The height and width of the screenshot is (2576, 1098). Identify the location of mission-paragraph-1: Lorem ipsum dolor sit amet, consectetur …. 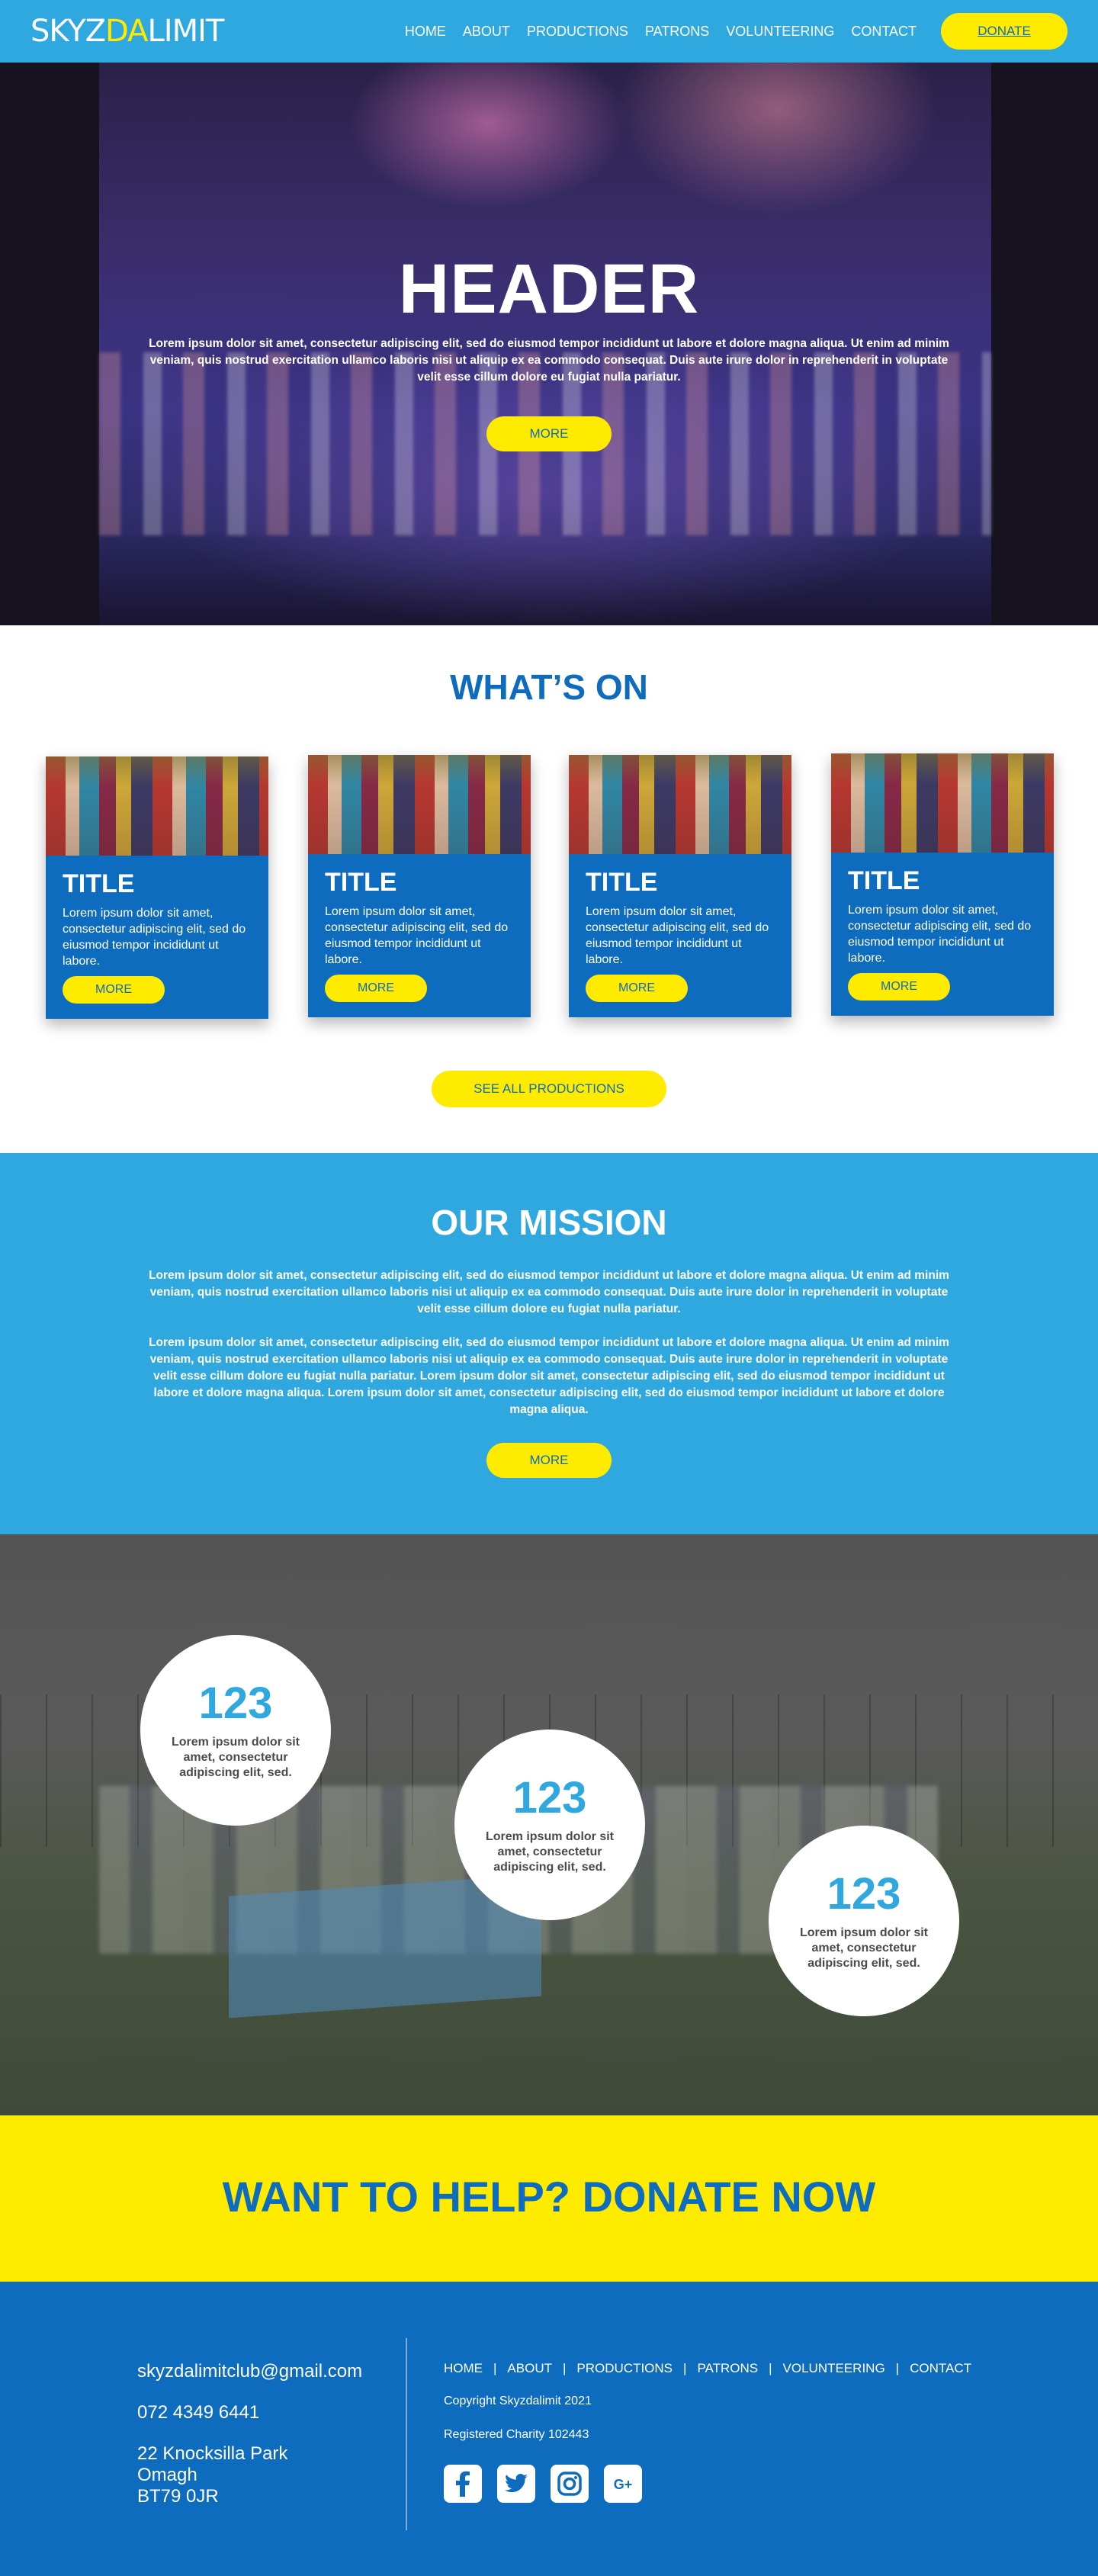
(549, 1292).